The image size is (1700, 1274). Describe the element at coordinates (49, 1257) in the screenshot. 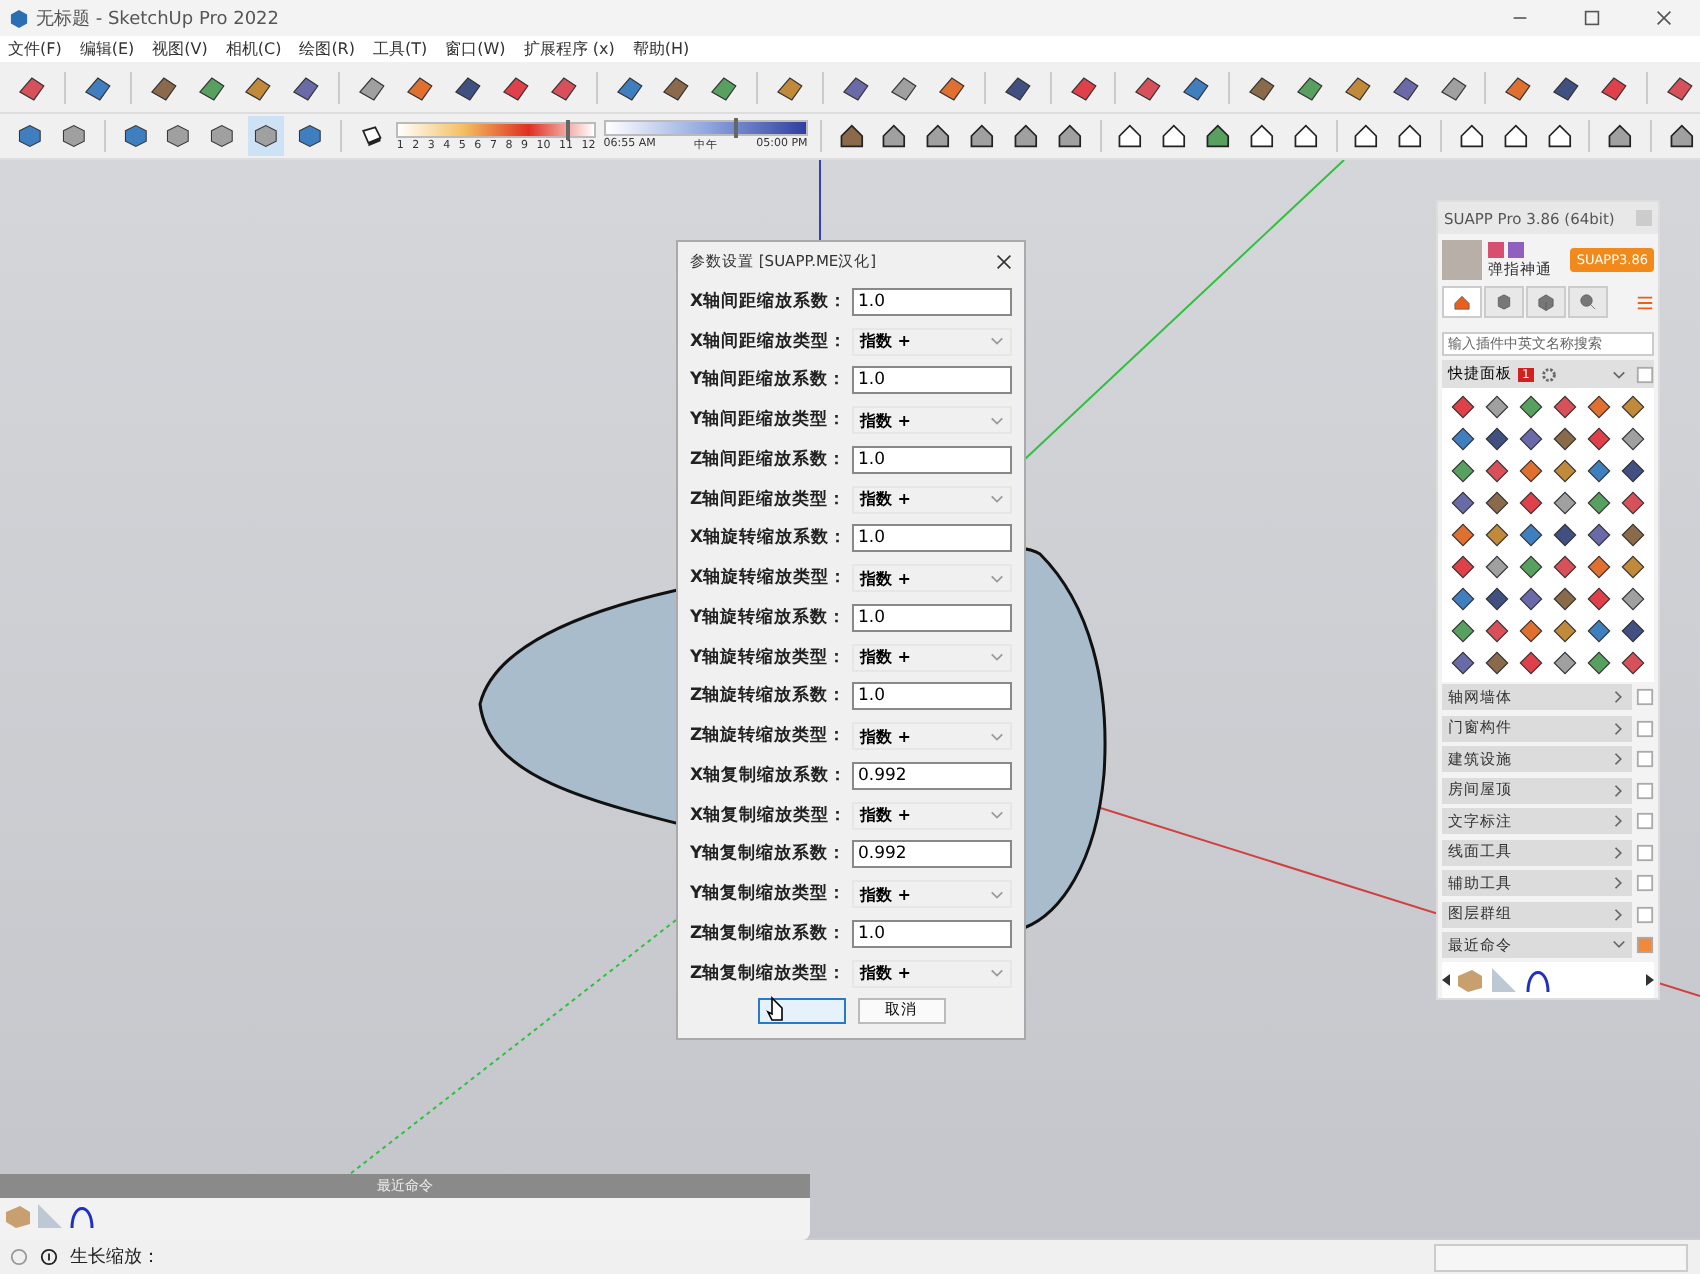

I see `info-icon` at that location.